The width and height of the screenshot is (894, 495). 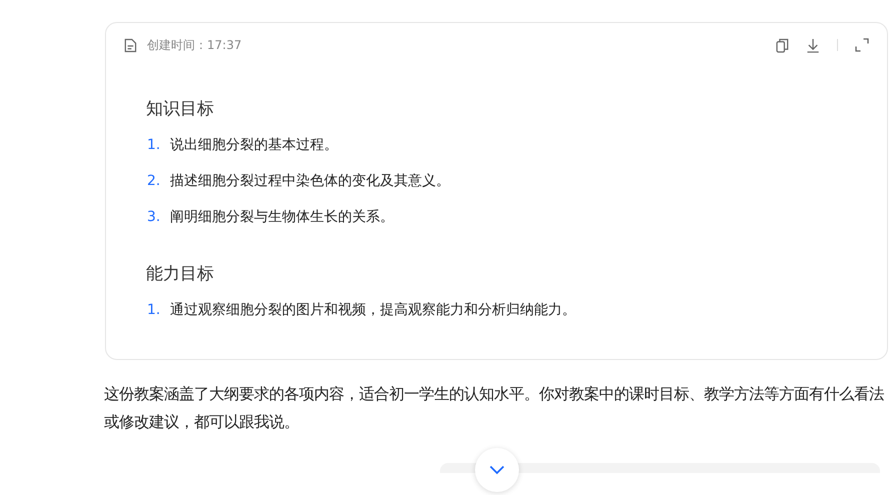 I want to click on download-icon, so click(x=813, y=45).